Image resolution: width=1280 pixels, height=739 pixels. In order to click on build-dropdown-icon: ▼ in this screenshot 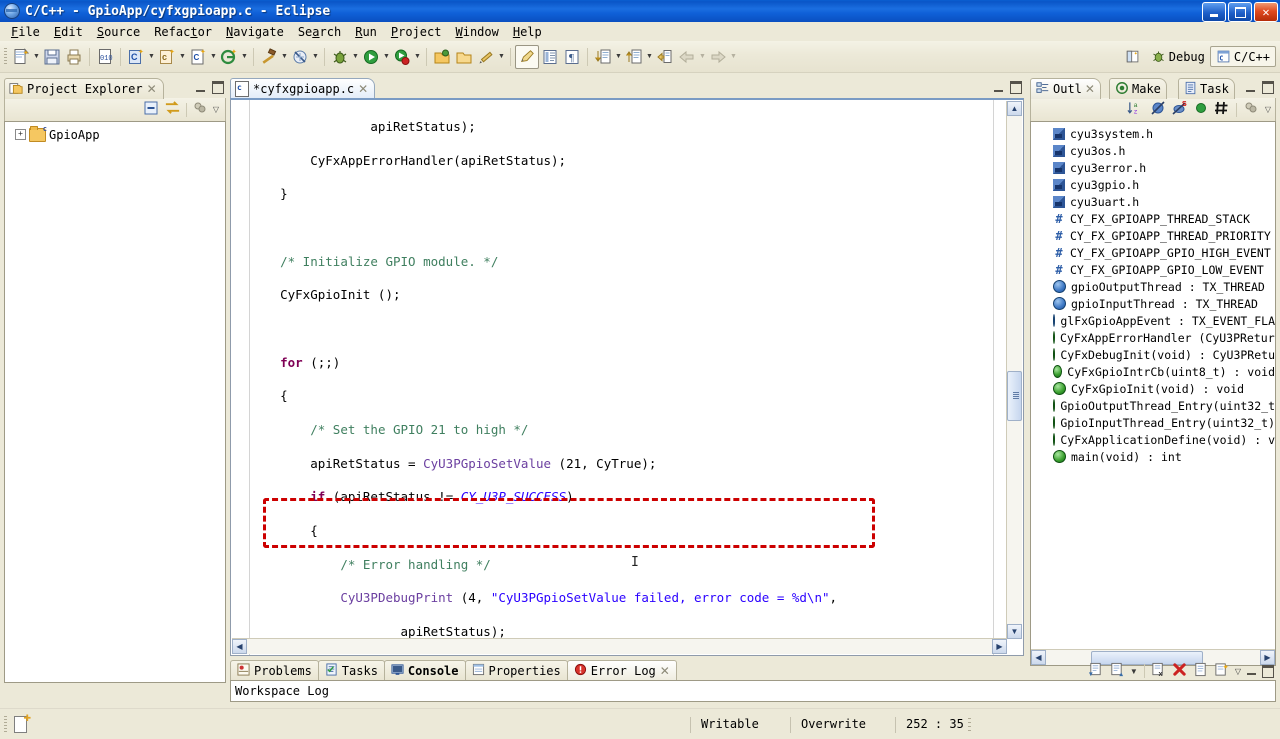, I will do `click(284, 57)`.